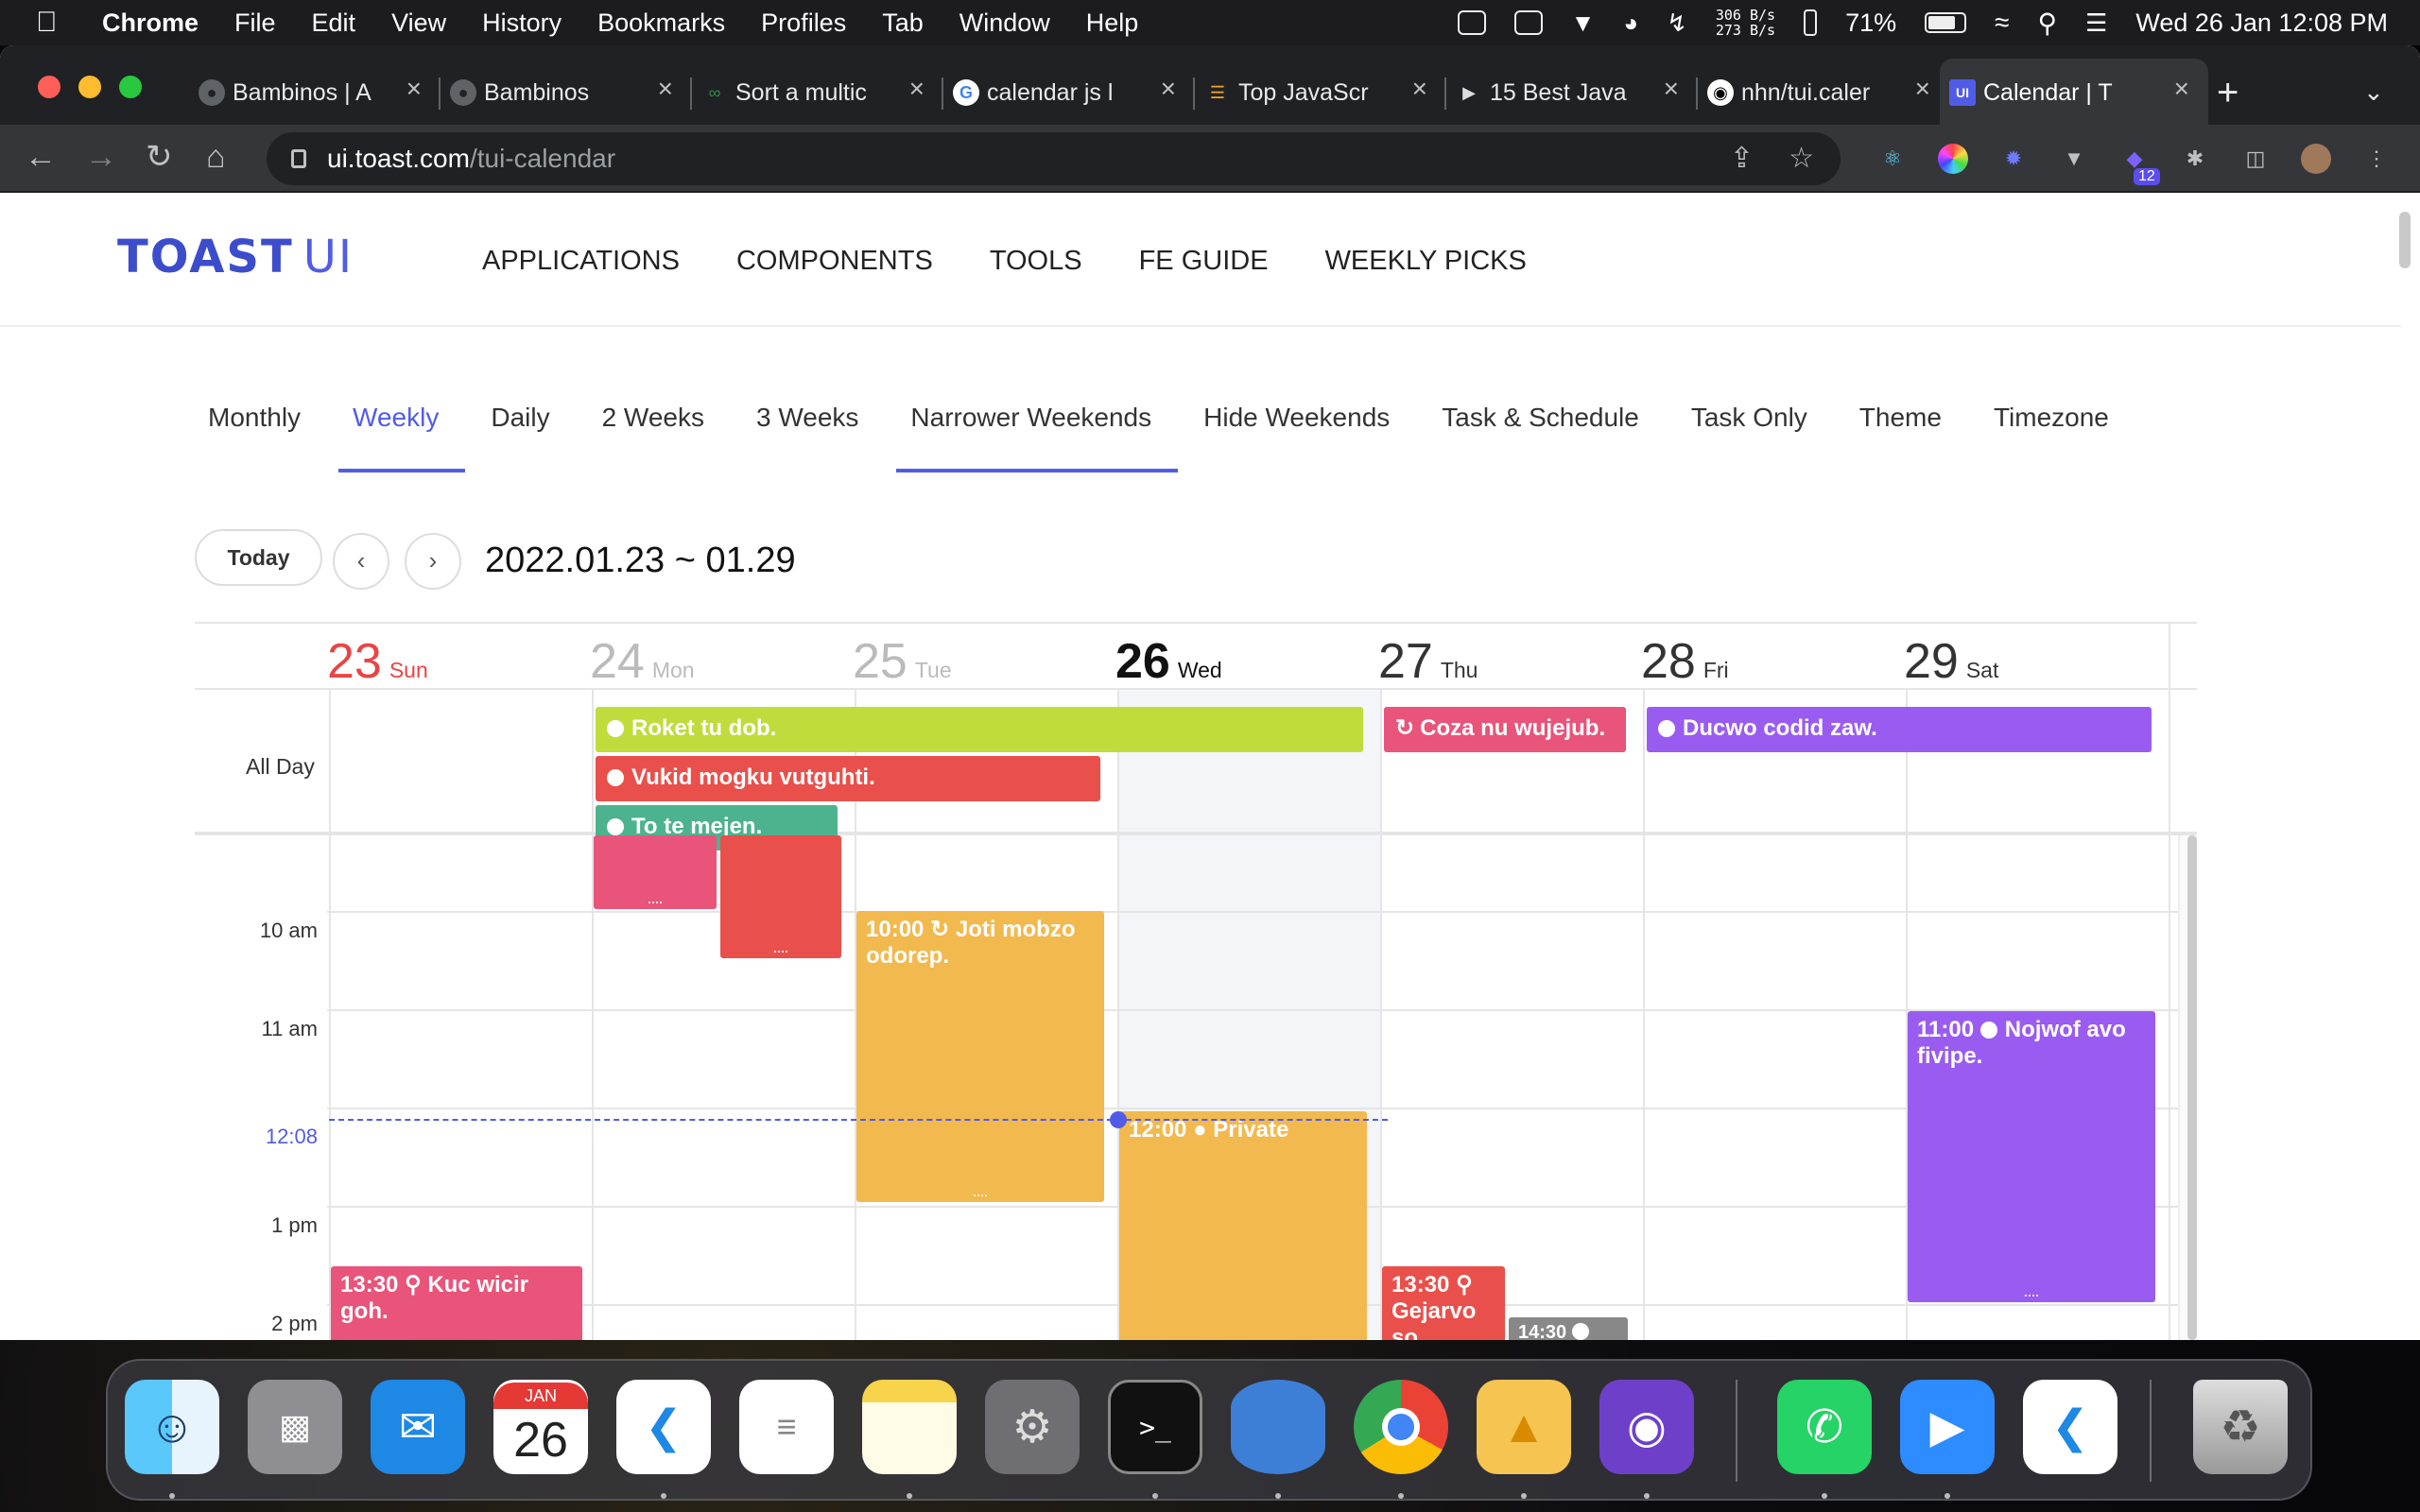 This screenshot has width=2420, height=1512. Describe the element at coordinates (1319, 93) in the screenshot. I see `tab-top-javascript: ☰ Top JavaScr ×` at that location.